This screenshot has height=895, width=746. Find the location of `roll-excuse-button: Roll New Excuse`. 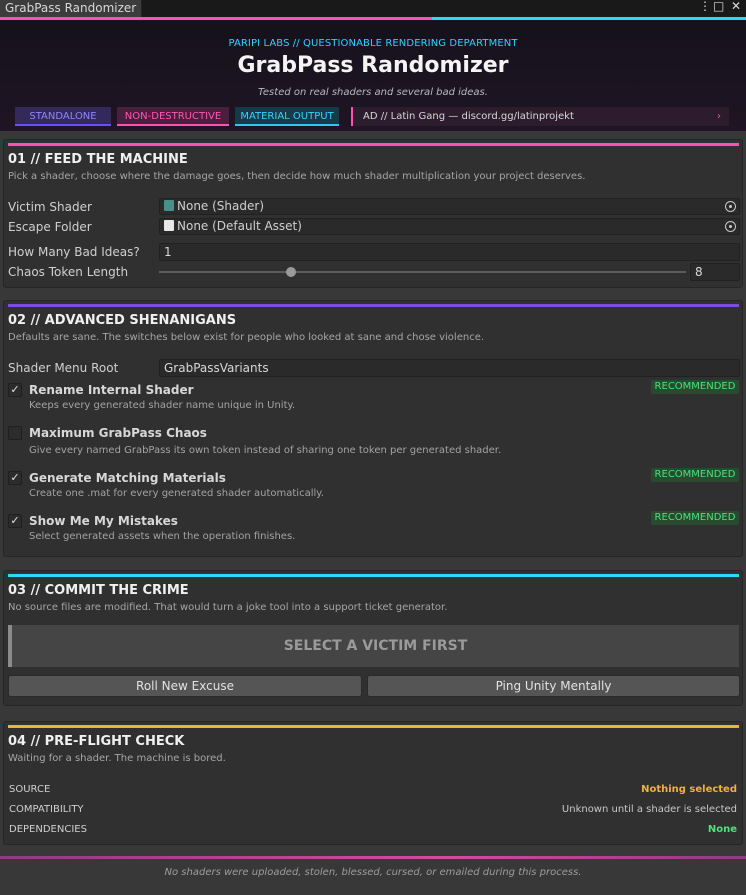

roll-excuse-button: Roll New Excuse is located at coordinates (185, 686).